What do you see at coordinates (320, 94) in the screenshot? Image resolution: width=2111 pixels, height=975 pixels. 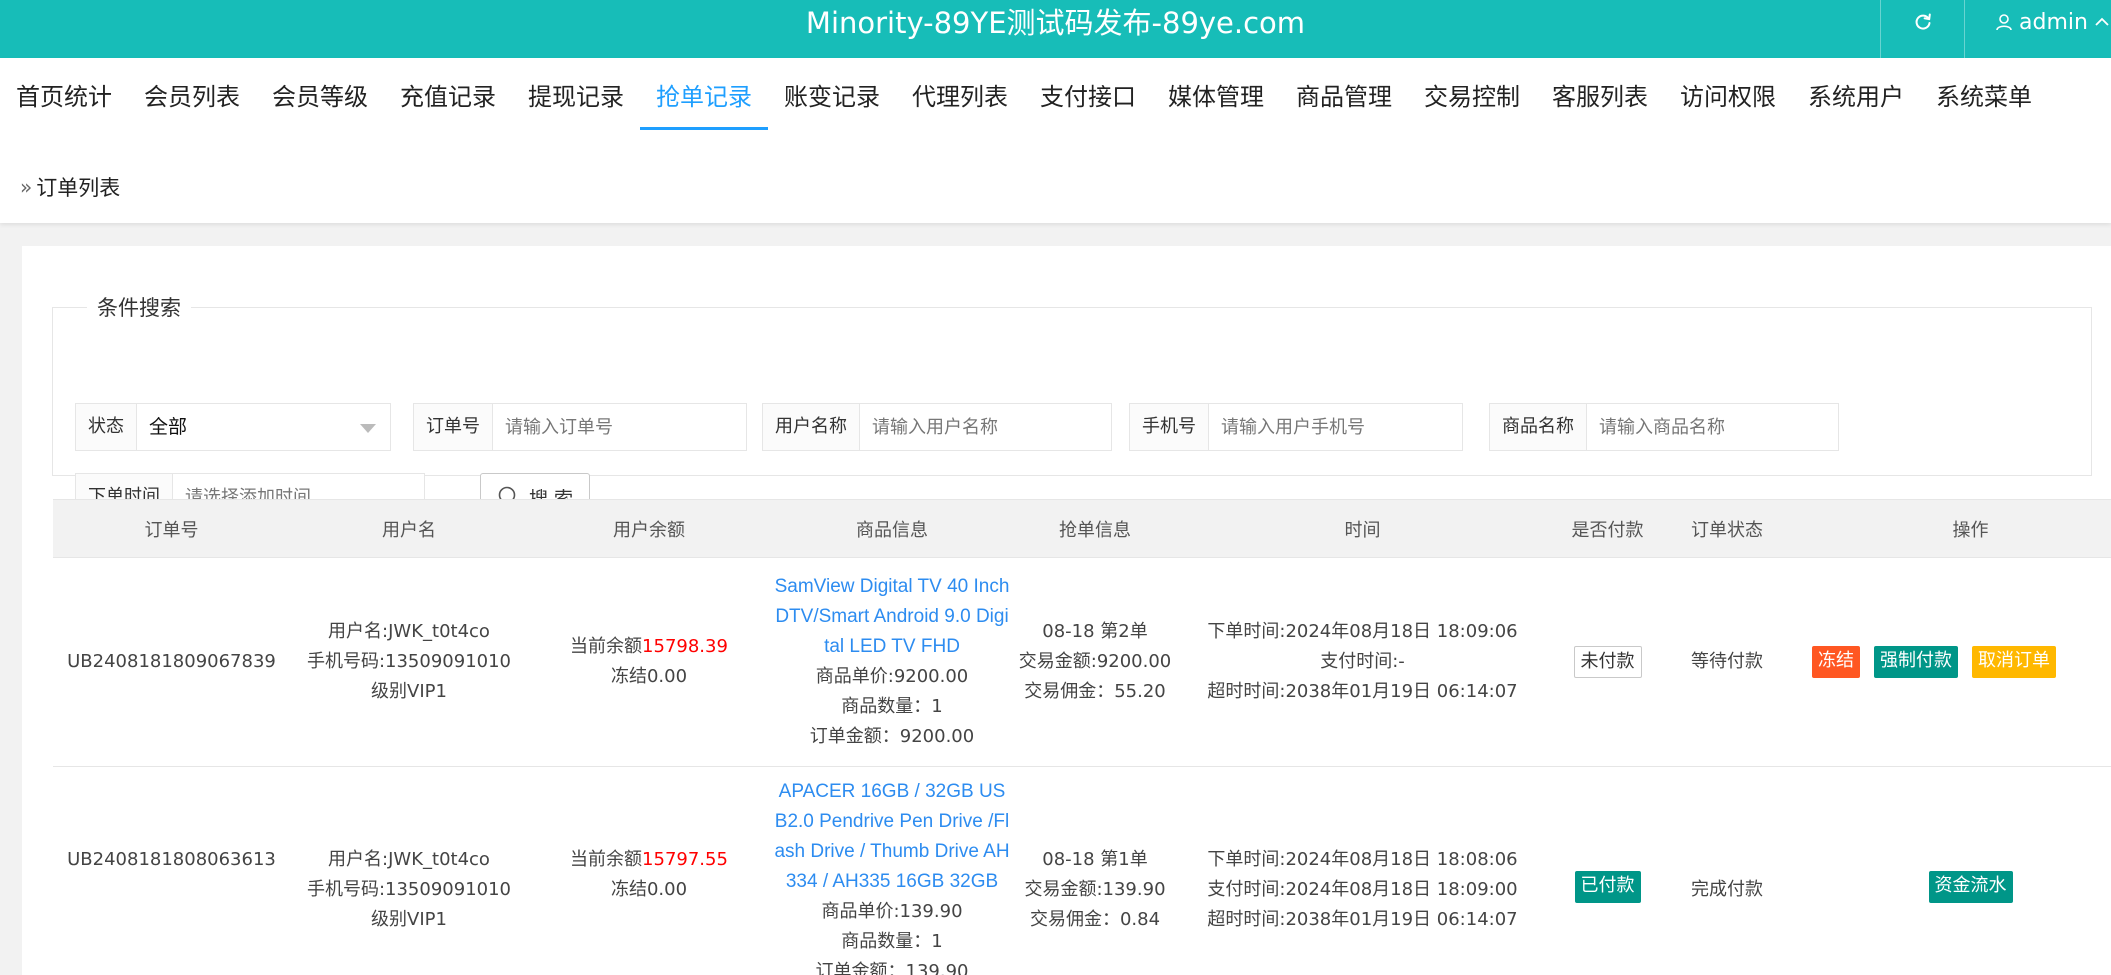 I see `menu-item-member-levels: 会员等级` at bounding box center [320, 94].